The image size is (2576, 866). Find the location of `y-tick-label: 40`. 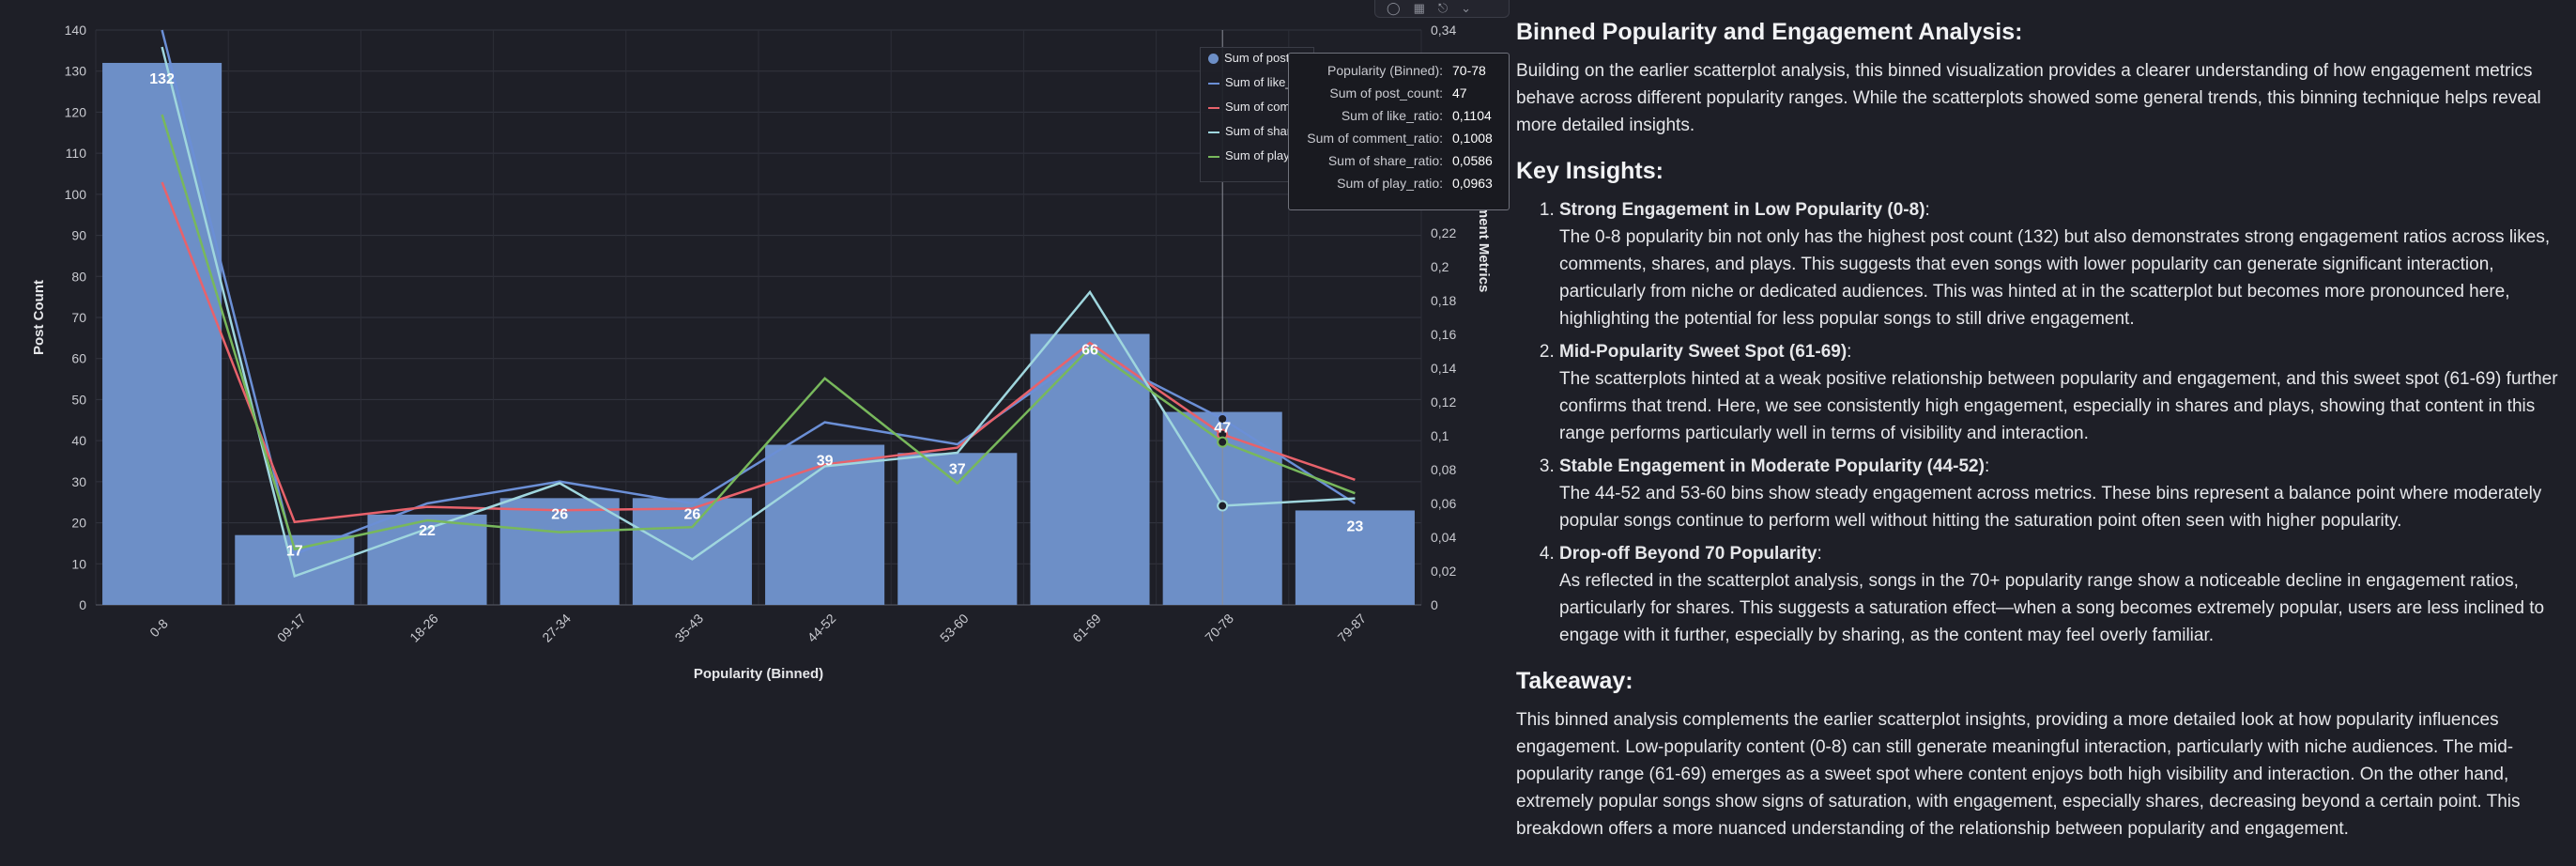

y-tick-label: 40 is located at coordinates (79, 440).